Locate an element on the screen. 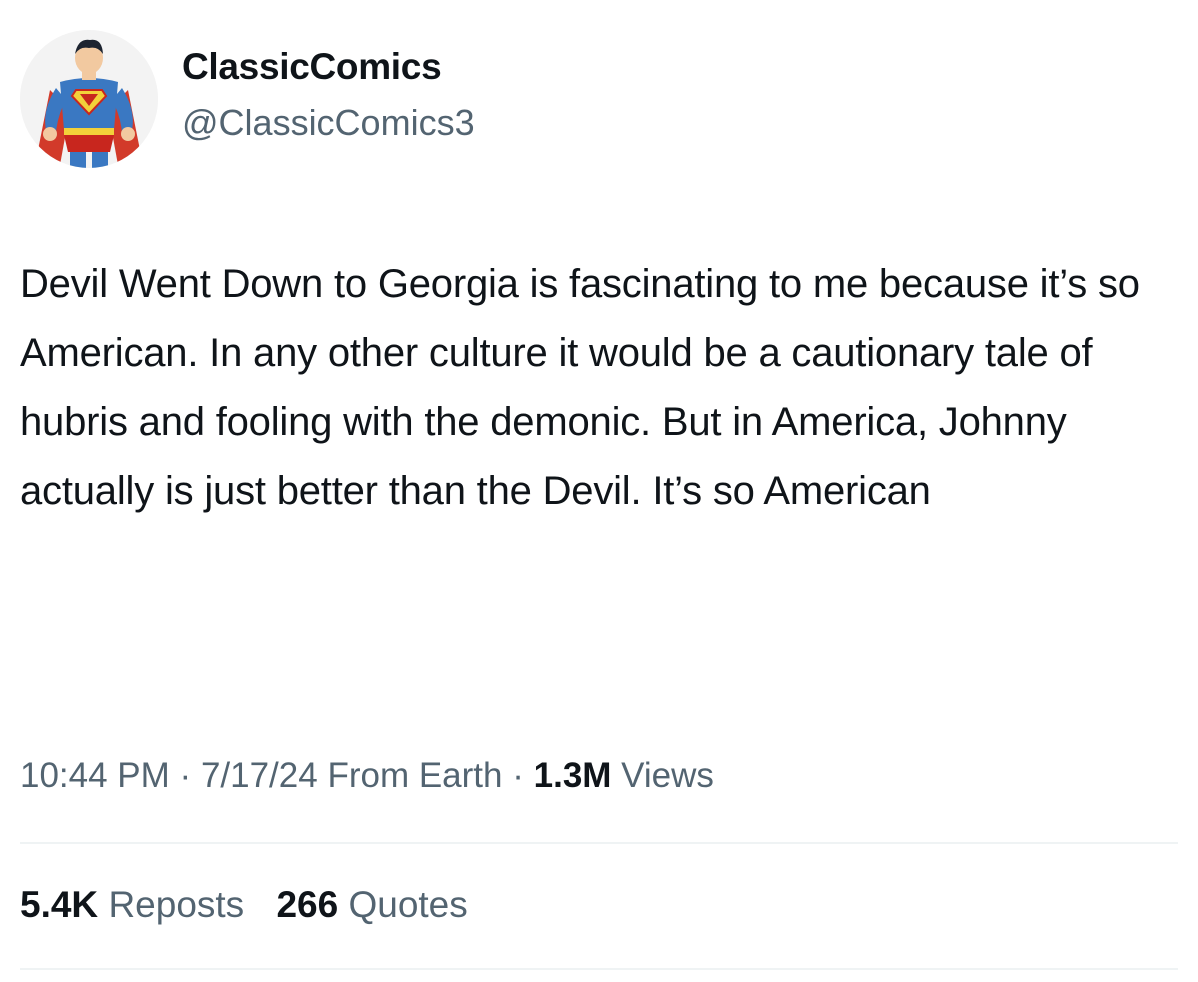 The height and width of the screenshot is (982, 1198). engagement-stats: 5.4K Reposts 266 Quotes is located at coordinates (244, 905).